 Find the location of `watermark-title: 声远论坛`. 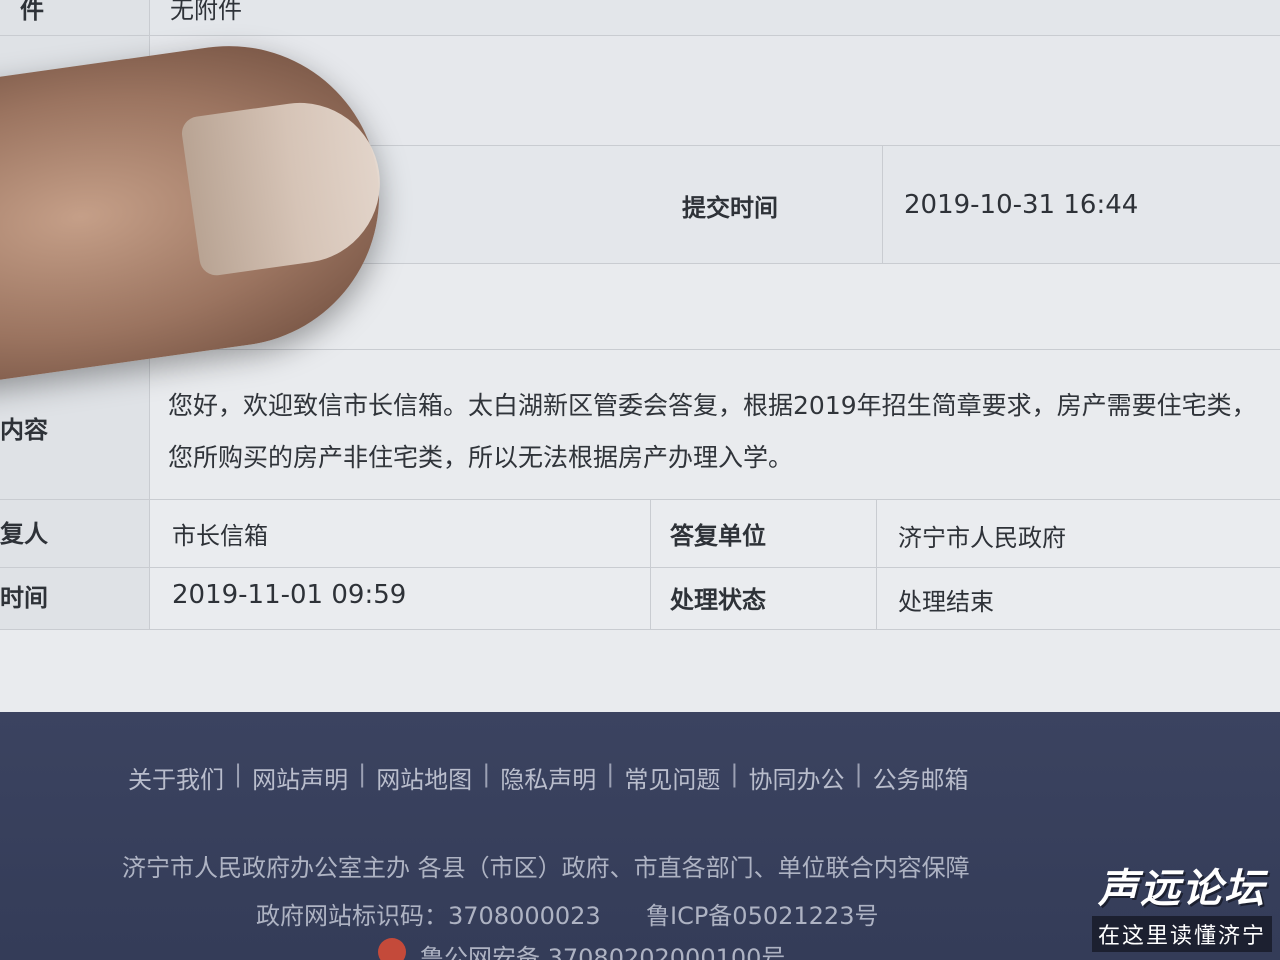

watermark-title: 声远论坛 is located at coordinates (1181, 889).